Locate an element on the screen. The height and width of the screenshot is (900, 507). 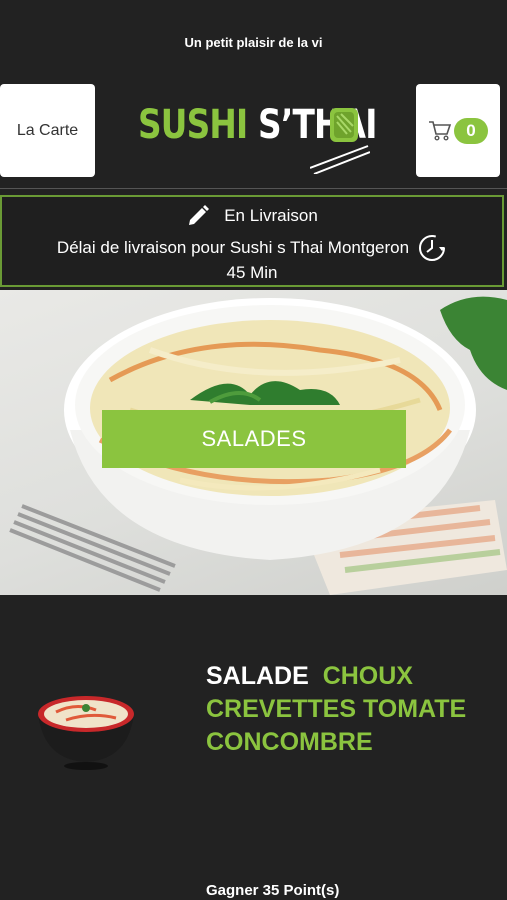
delivery-mode: En Livraison is located at coordinates (271, 215).